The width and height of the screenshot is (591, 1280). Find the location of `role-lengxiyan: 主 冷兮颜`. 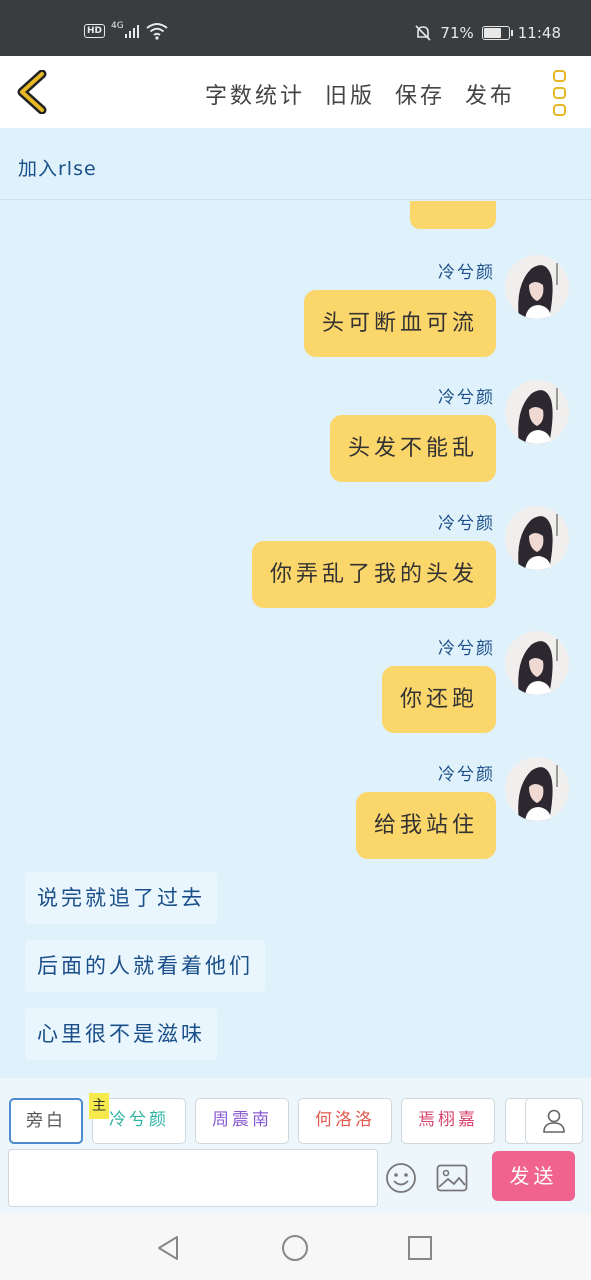

role-lengxiyan: 主 冷兮颜 is located at coordinates (137, 1118).